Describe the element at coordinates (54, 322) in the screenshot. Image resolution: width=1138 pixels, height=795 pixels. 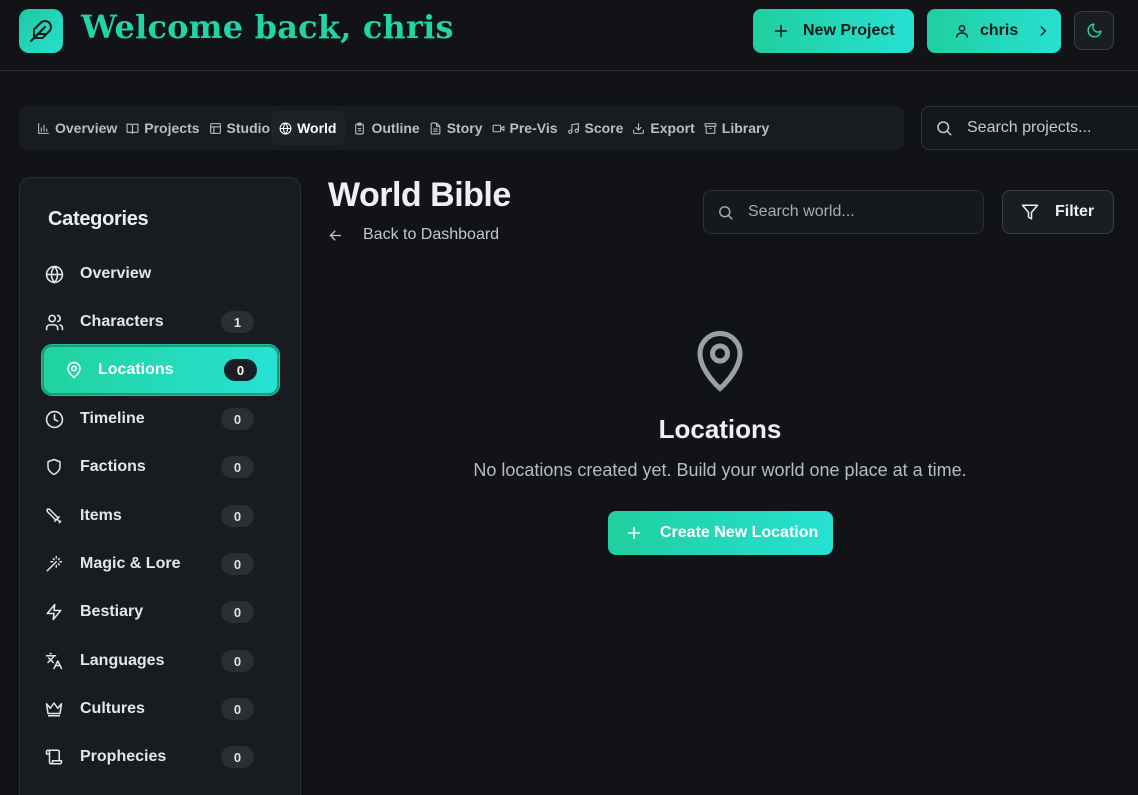
I see `users-icon` at that location.